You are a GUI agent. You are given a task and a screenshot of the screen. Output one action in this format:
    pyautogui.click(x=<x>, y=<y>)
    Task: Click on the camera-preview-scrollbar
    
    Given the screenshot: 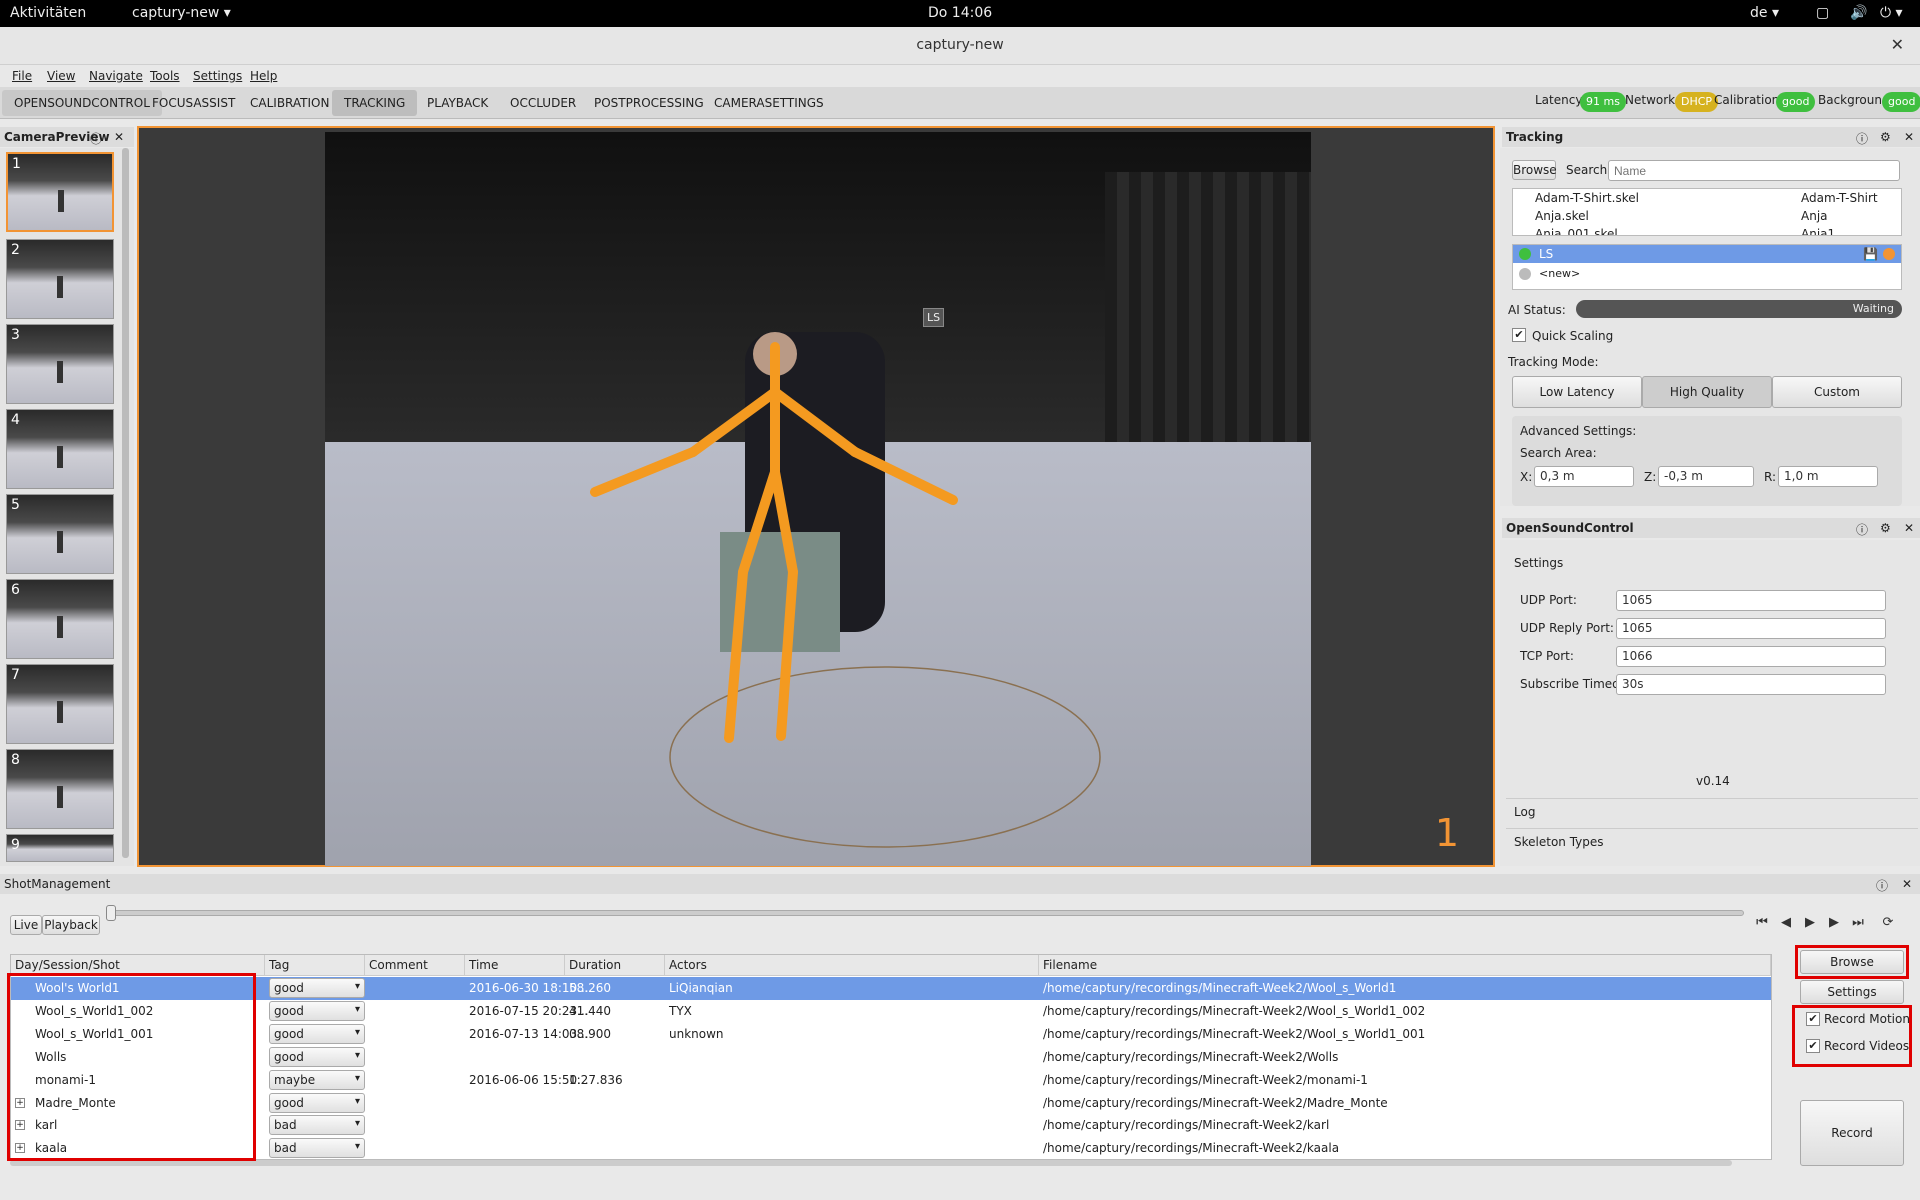 What is the action you would take?
    pyautogui.click(x=125, y=503)
    